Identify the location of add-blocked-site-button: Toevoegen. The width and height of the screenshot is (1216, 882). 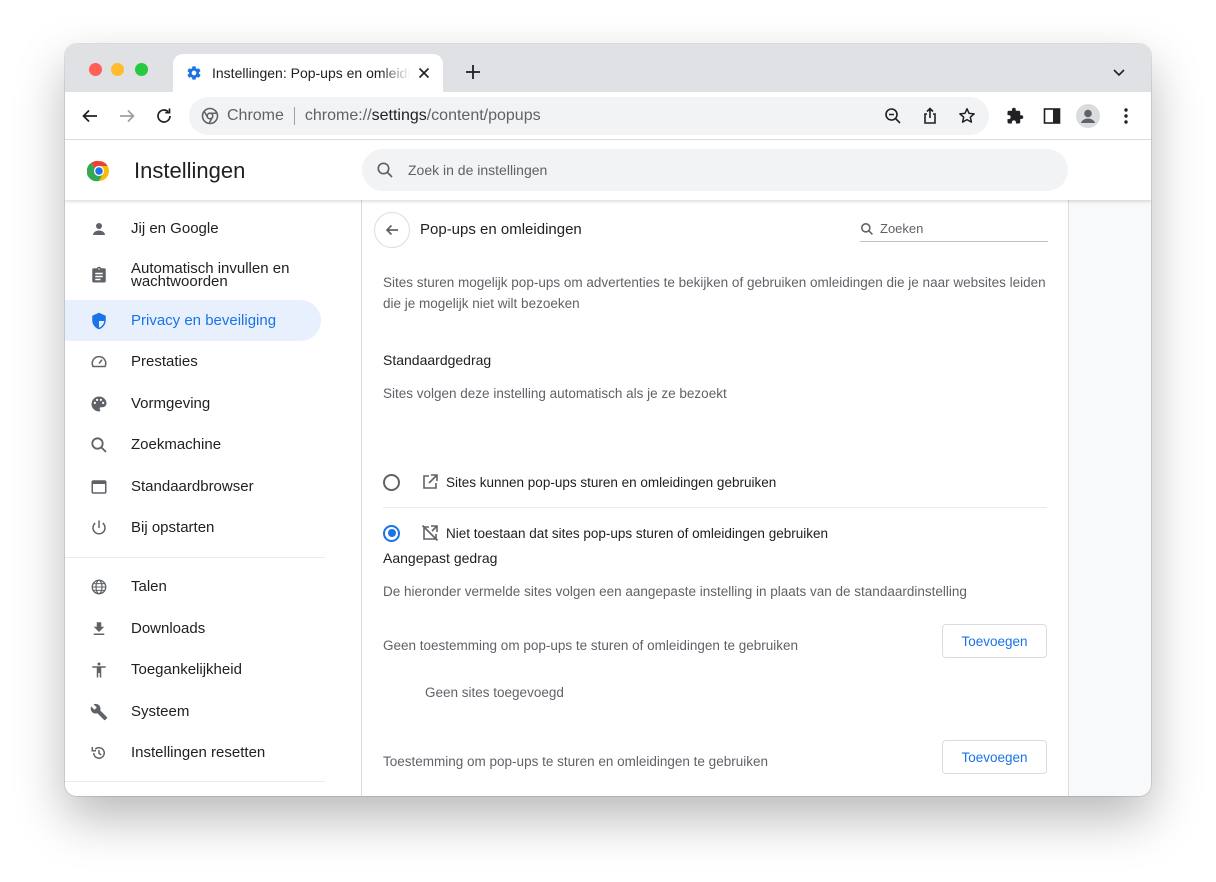
(994, 641).